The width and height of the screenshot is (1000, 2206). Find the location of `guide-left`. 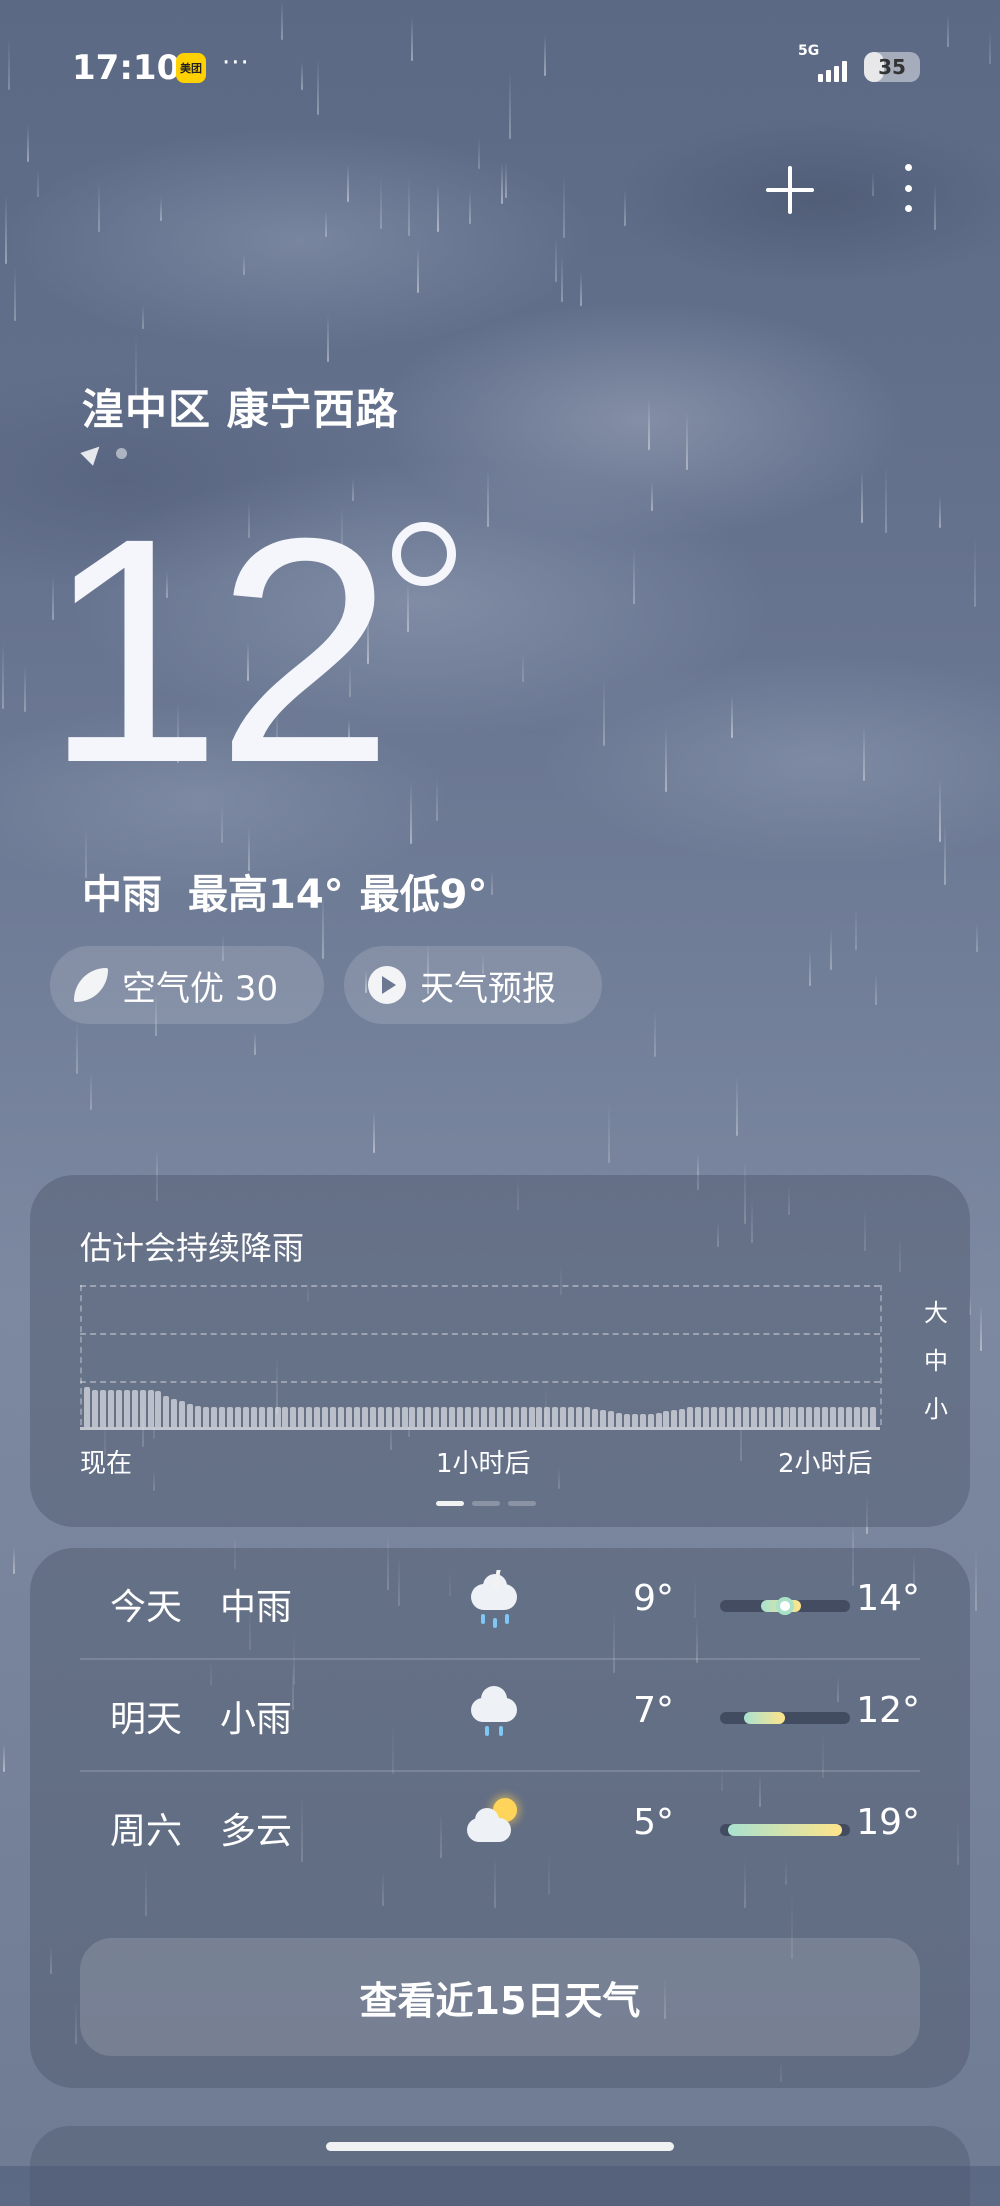

guide-left is located at coordinates (81, 1355).